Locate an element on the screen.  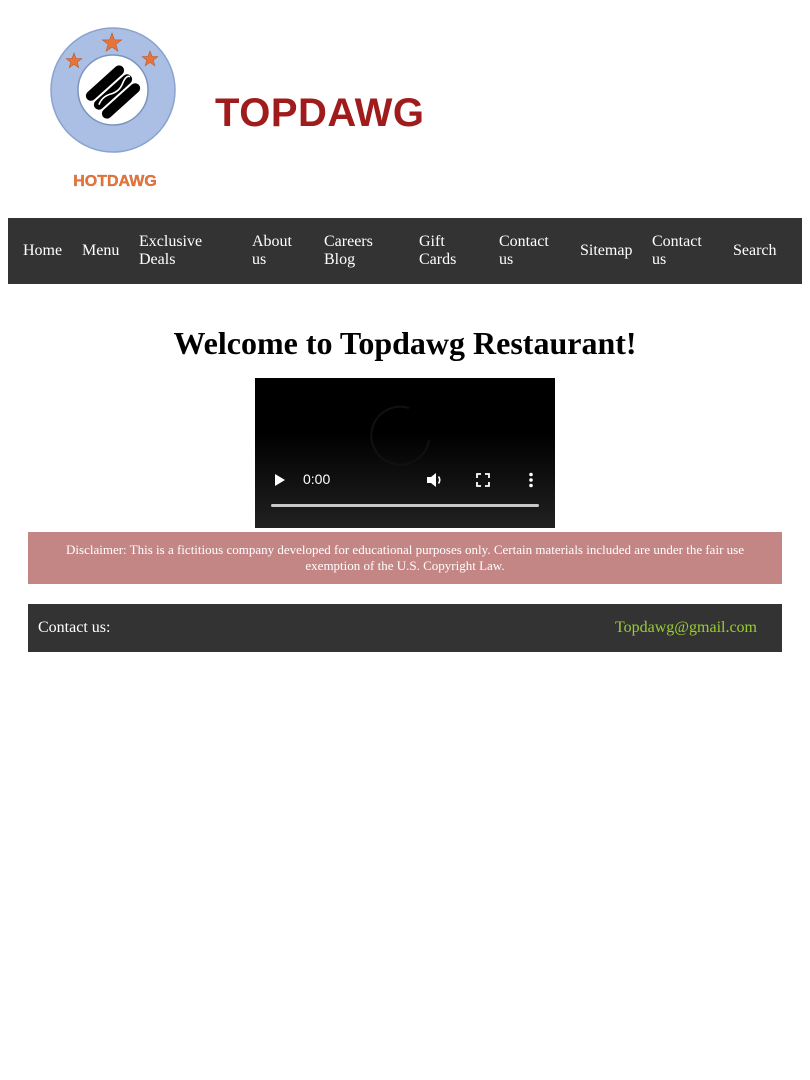
nav-contact-us-2: Contact us is located at coordinates (677, 251).